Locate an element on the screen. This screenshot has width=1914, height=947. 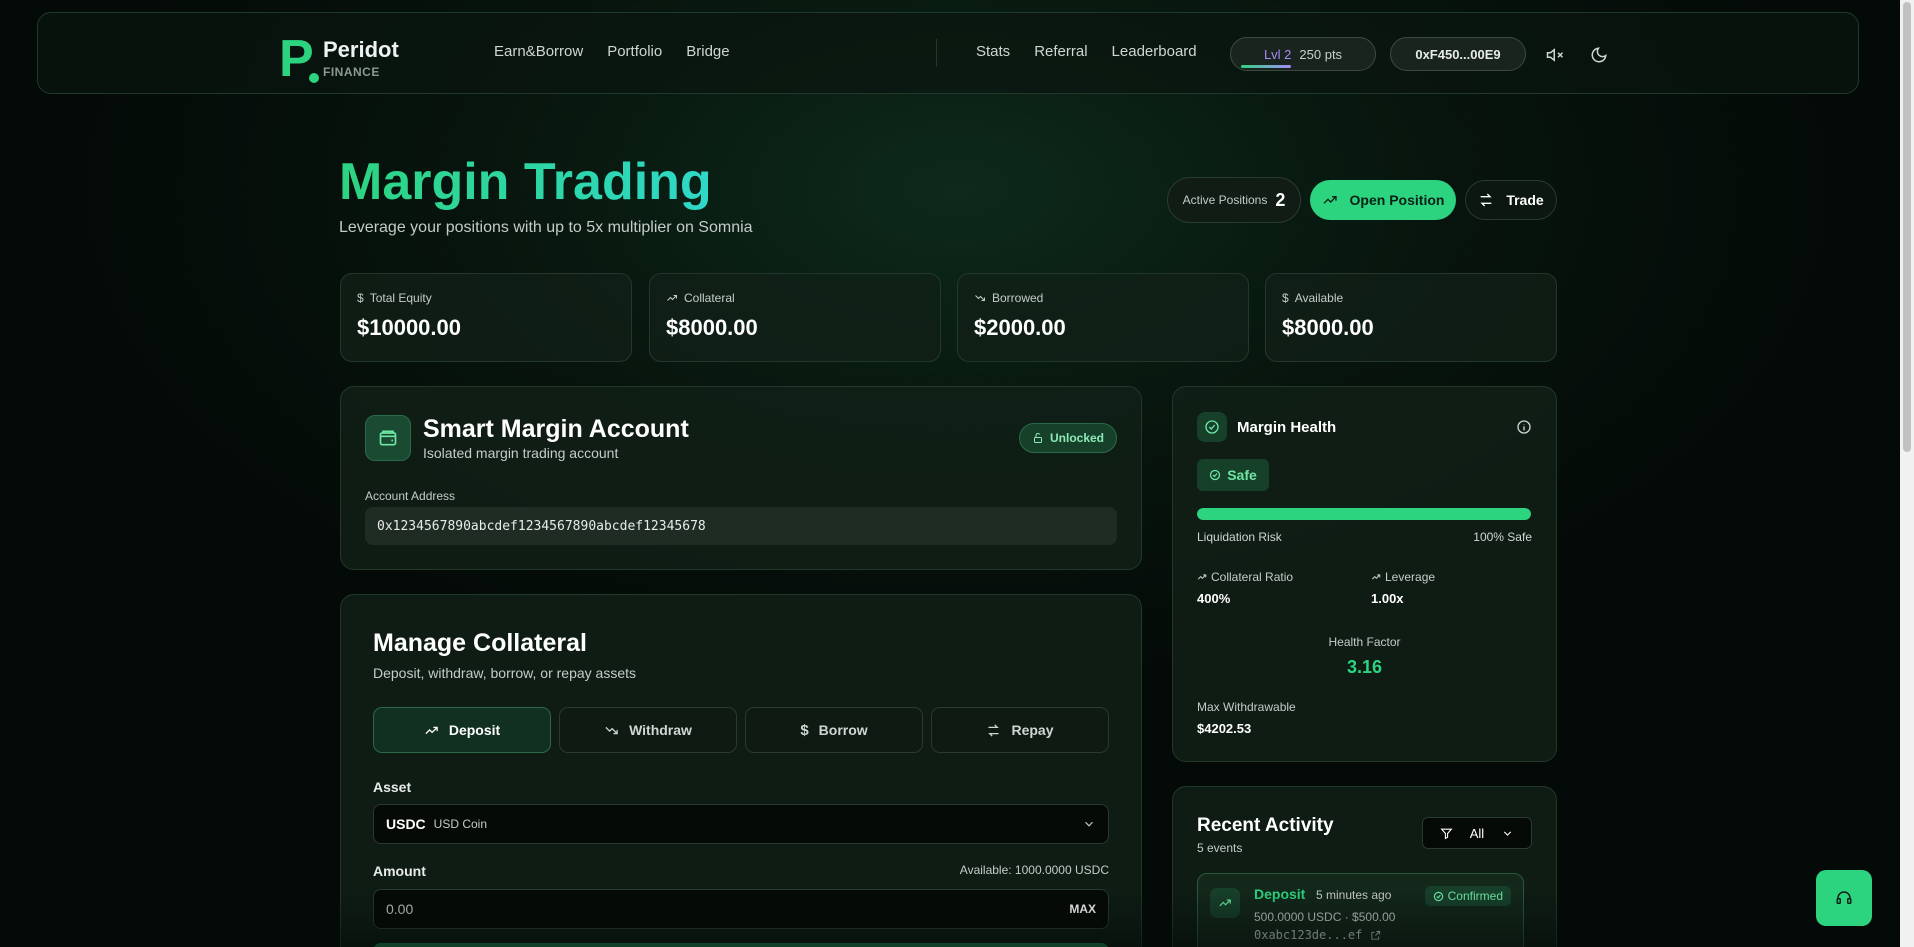
tab-withdraw: Withdraw is located at coordinates (648, 730).